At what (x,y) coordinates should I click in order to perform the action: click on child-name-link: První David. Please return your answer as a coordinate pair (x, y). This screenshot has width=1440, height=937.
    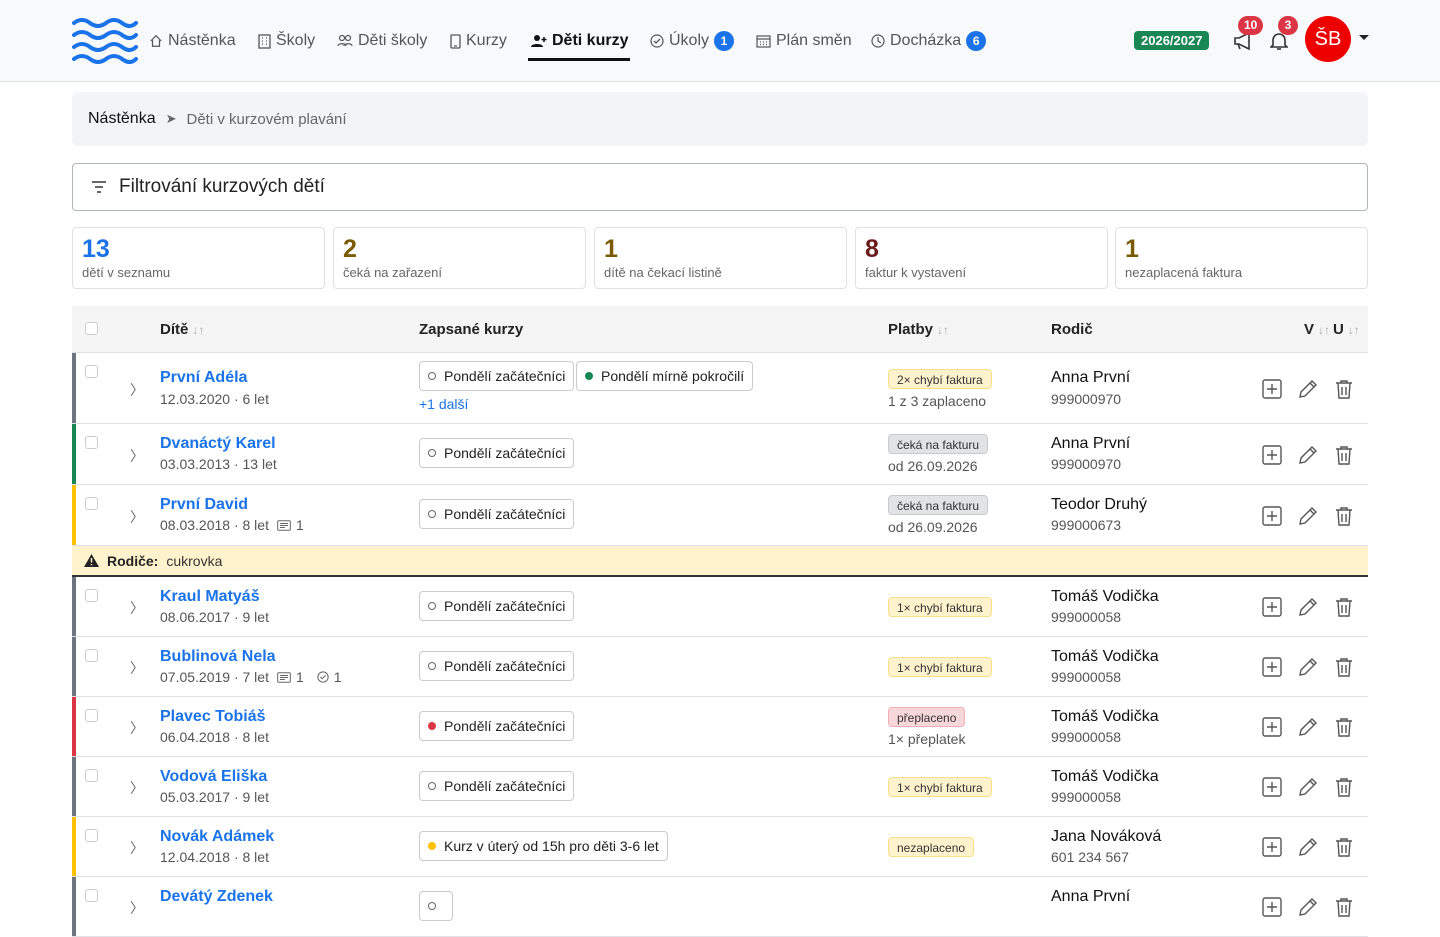
    Looking at the image, I should click on (204, 505).